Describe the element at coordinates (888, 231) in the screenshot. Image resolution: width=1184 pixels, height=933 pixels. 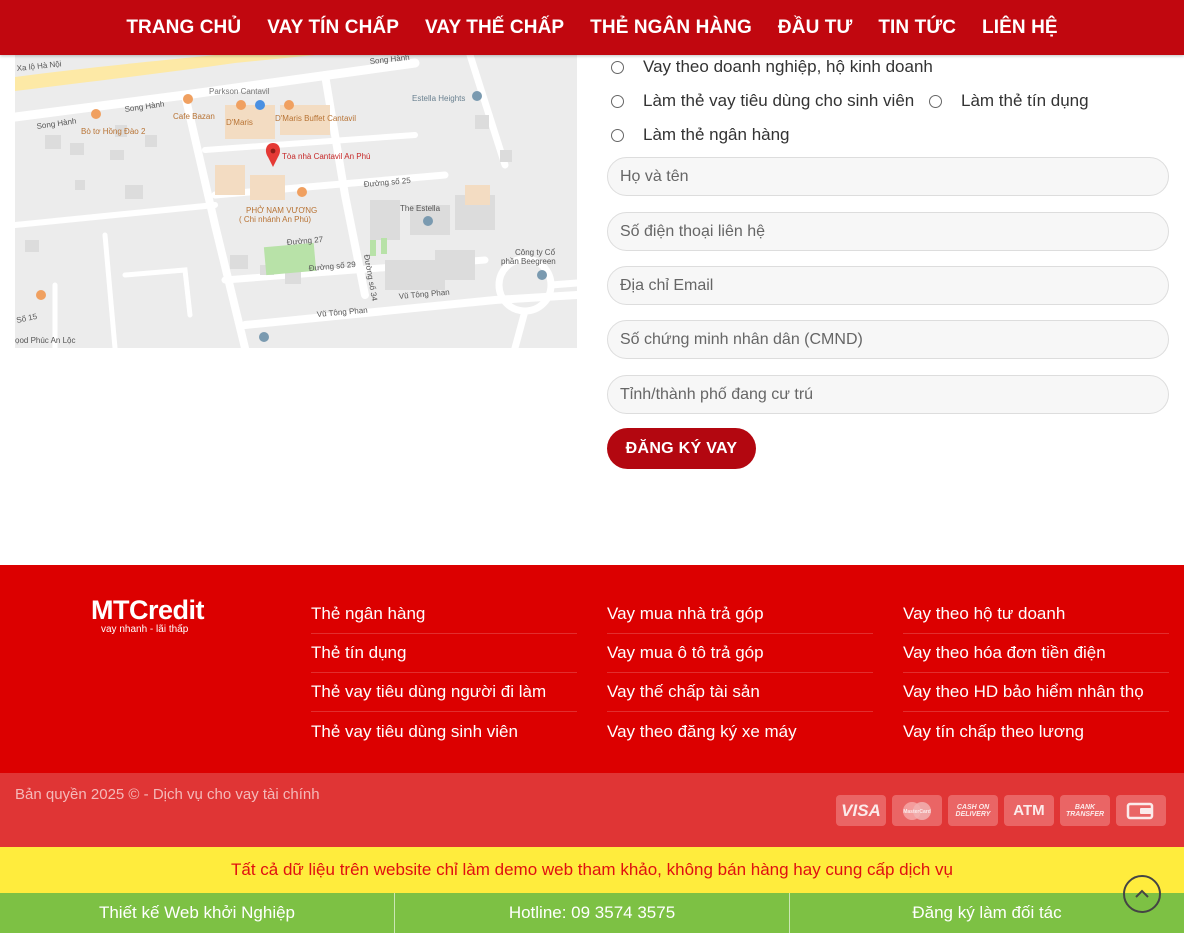
I see `phone-field: Số điện thoại liên hệ` at that location.